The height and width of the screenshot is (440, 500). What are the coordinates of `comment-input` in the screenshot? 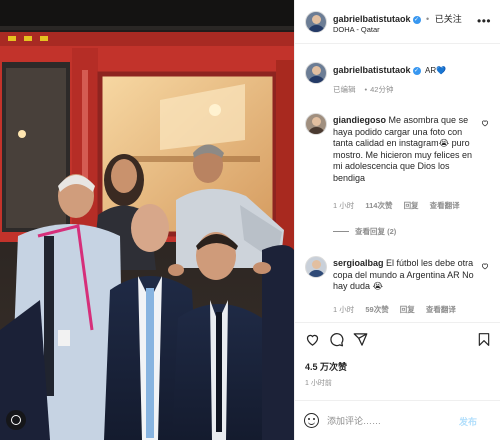 It's located at (387, 421).